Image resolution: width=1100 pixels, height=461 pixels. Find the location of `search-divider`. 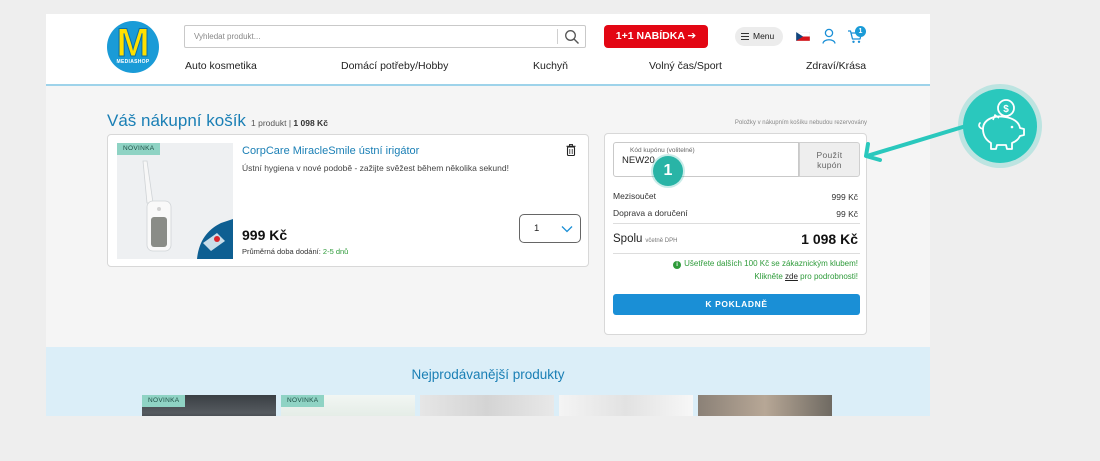

search-divider is located at coordinates (557, 36).